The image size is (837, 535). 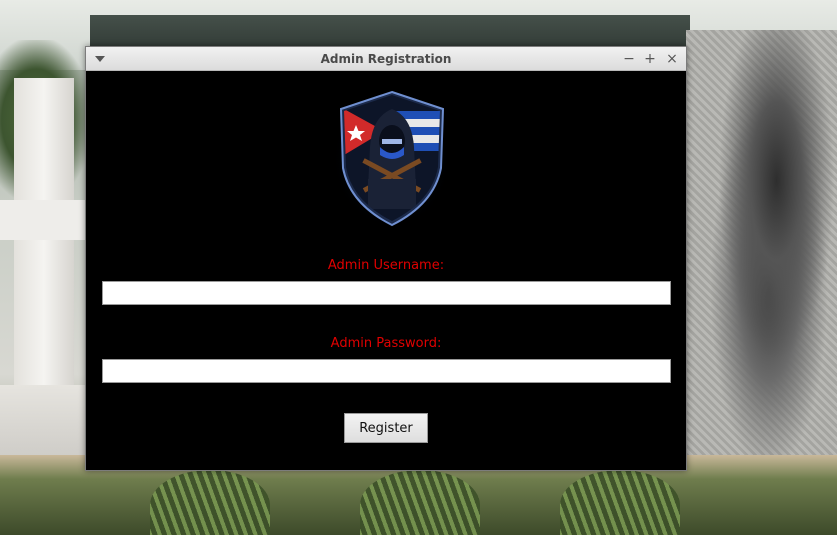 I want to click on window-title: Admin Registration, so click(x=386, y=59).